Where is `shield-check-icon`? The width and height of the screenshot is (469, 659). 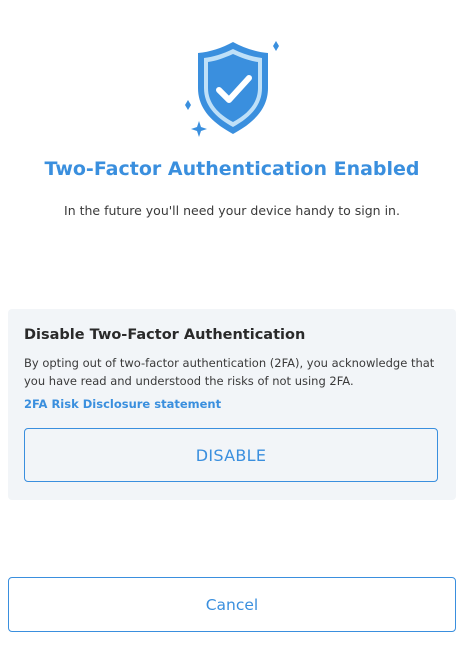
shield-check-icon is located at coordinates (233, 88).